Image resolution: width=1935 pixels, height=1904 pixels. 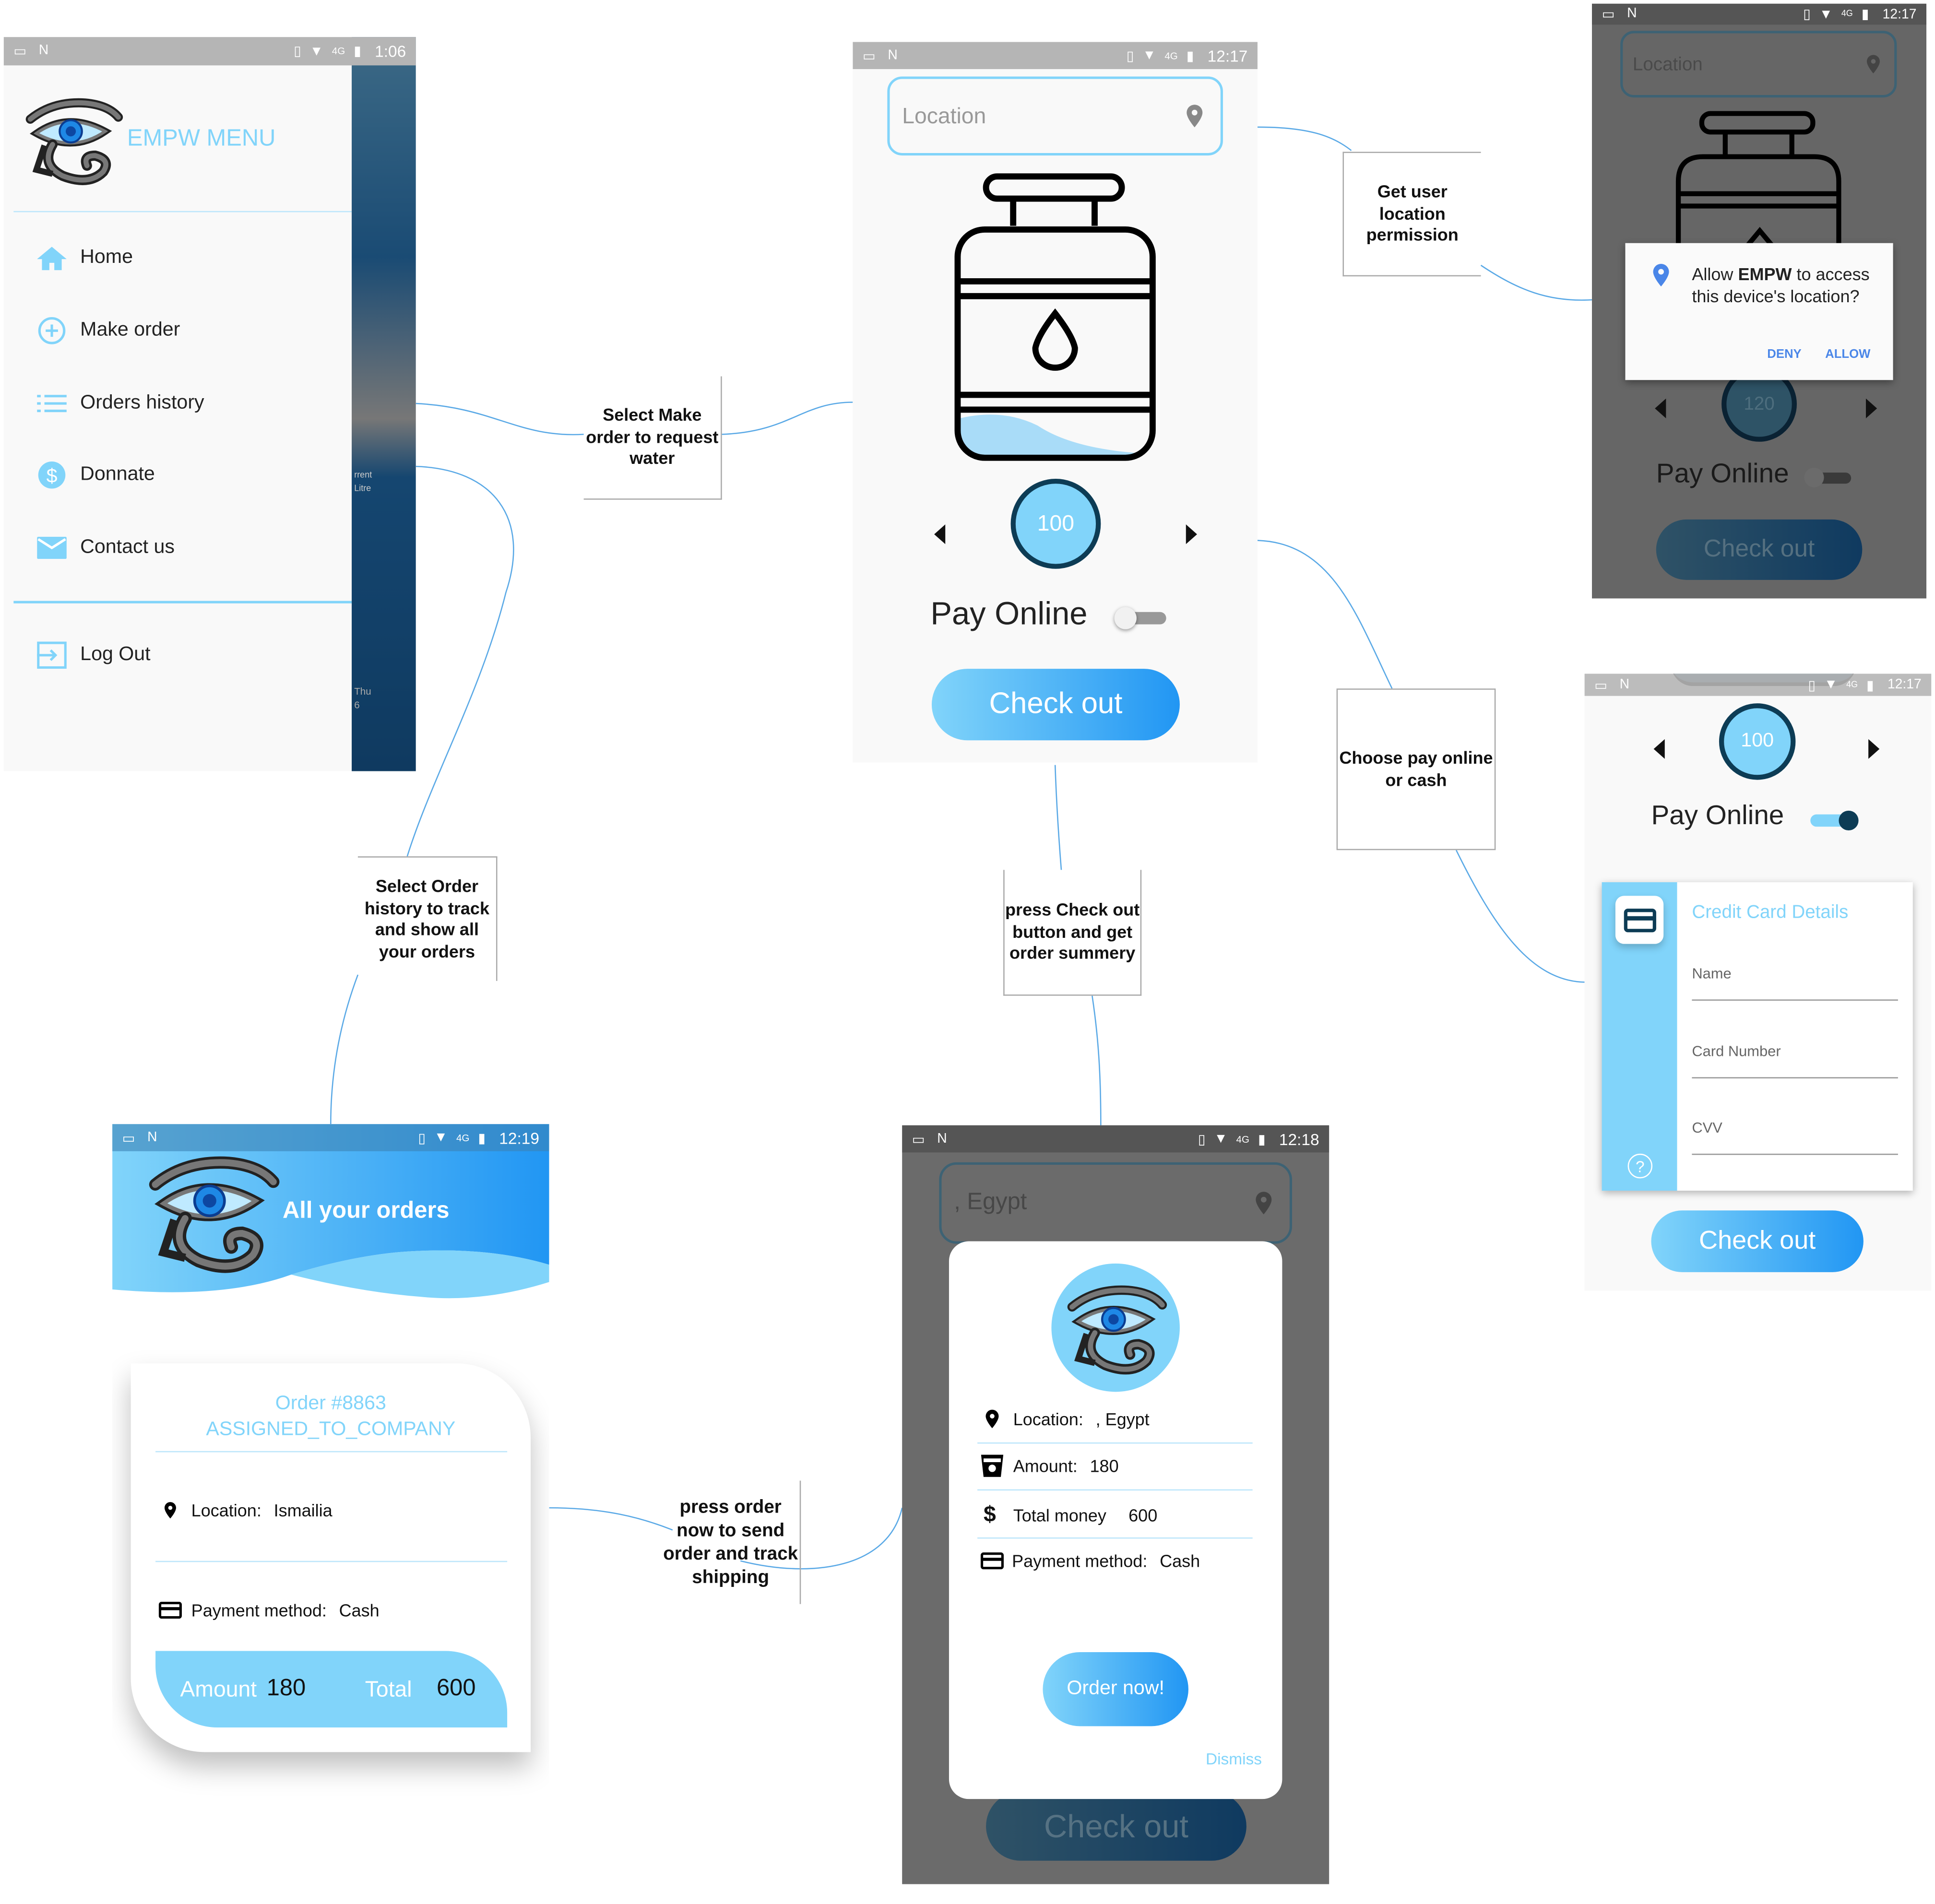 I want to click on status-time: 12:17, so click(x=1900, y=14).